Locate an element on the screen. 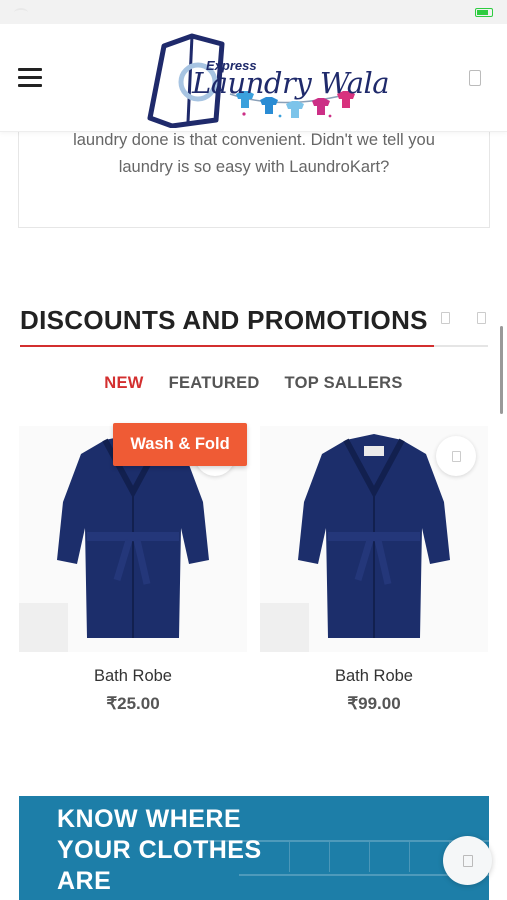 The width and height of the screenshot is (507, 900). product-tabs: NEW FEATURED TOP SALLERS is located at coordinates (253, 383).